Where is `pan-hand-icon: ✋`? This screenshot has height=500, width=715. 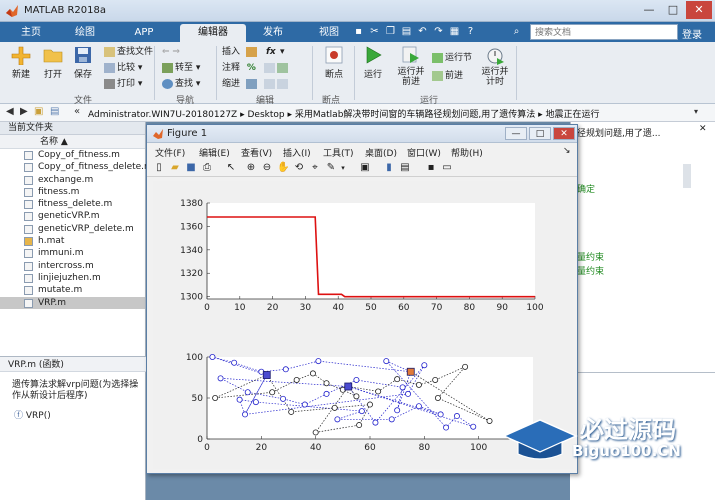
pan-hand-icon: ✋ is located at coordinates (283, 168).